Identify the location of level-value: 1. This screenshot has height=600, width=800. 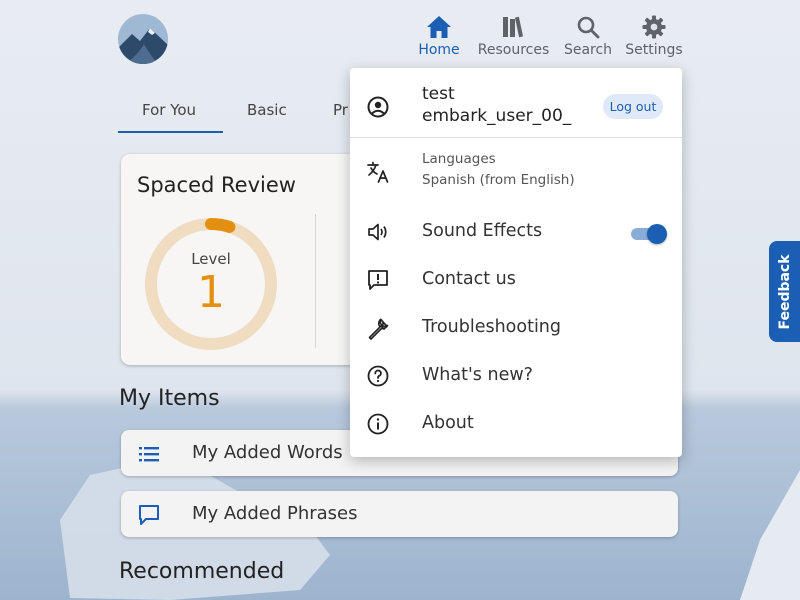
(211, 292).